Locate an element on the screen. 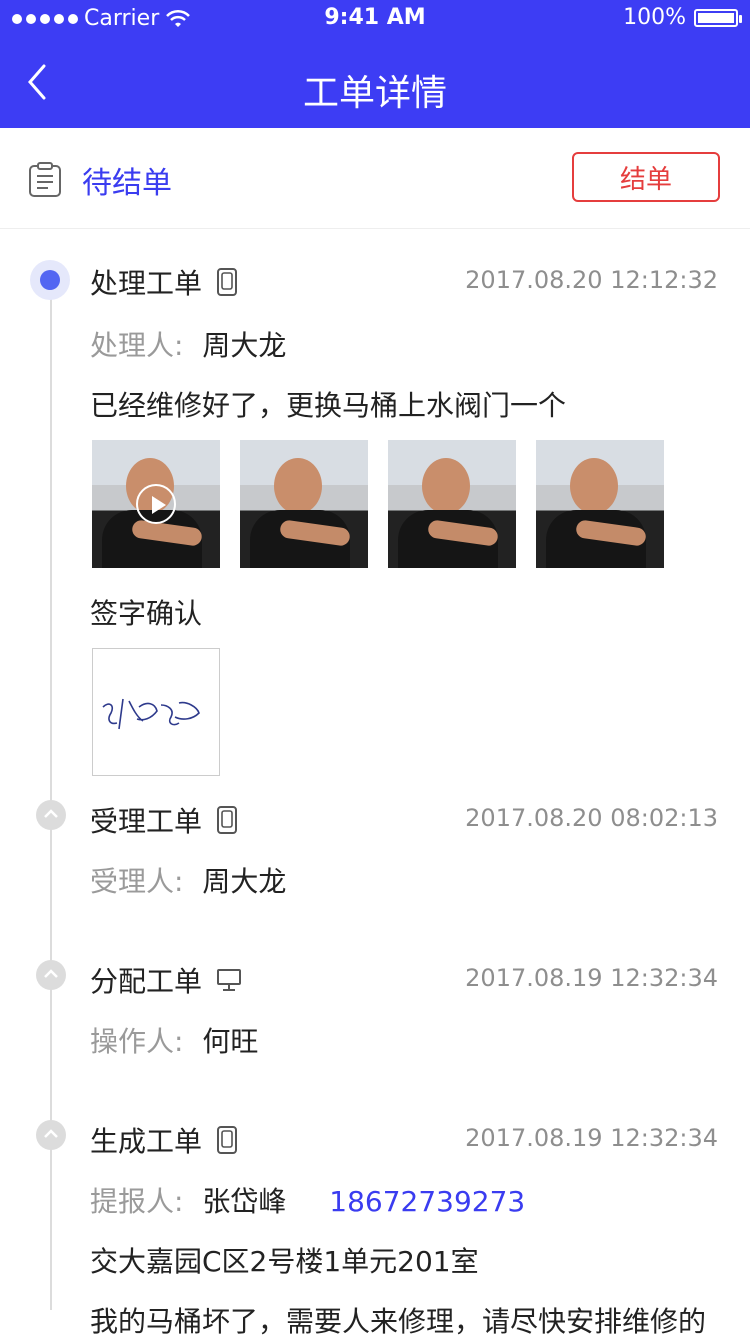  close-ticket-button: 结单 is located at coordinates (646, 177).